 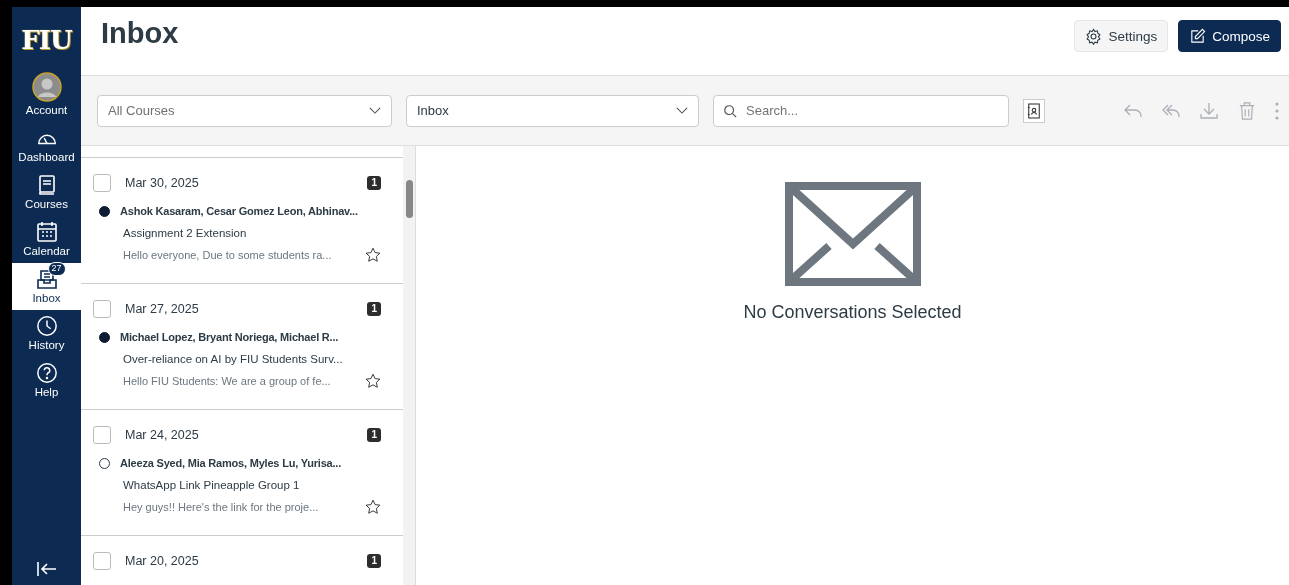 I want to click on scrollbar, so click(x=409, y=365).